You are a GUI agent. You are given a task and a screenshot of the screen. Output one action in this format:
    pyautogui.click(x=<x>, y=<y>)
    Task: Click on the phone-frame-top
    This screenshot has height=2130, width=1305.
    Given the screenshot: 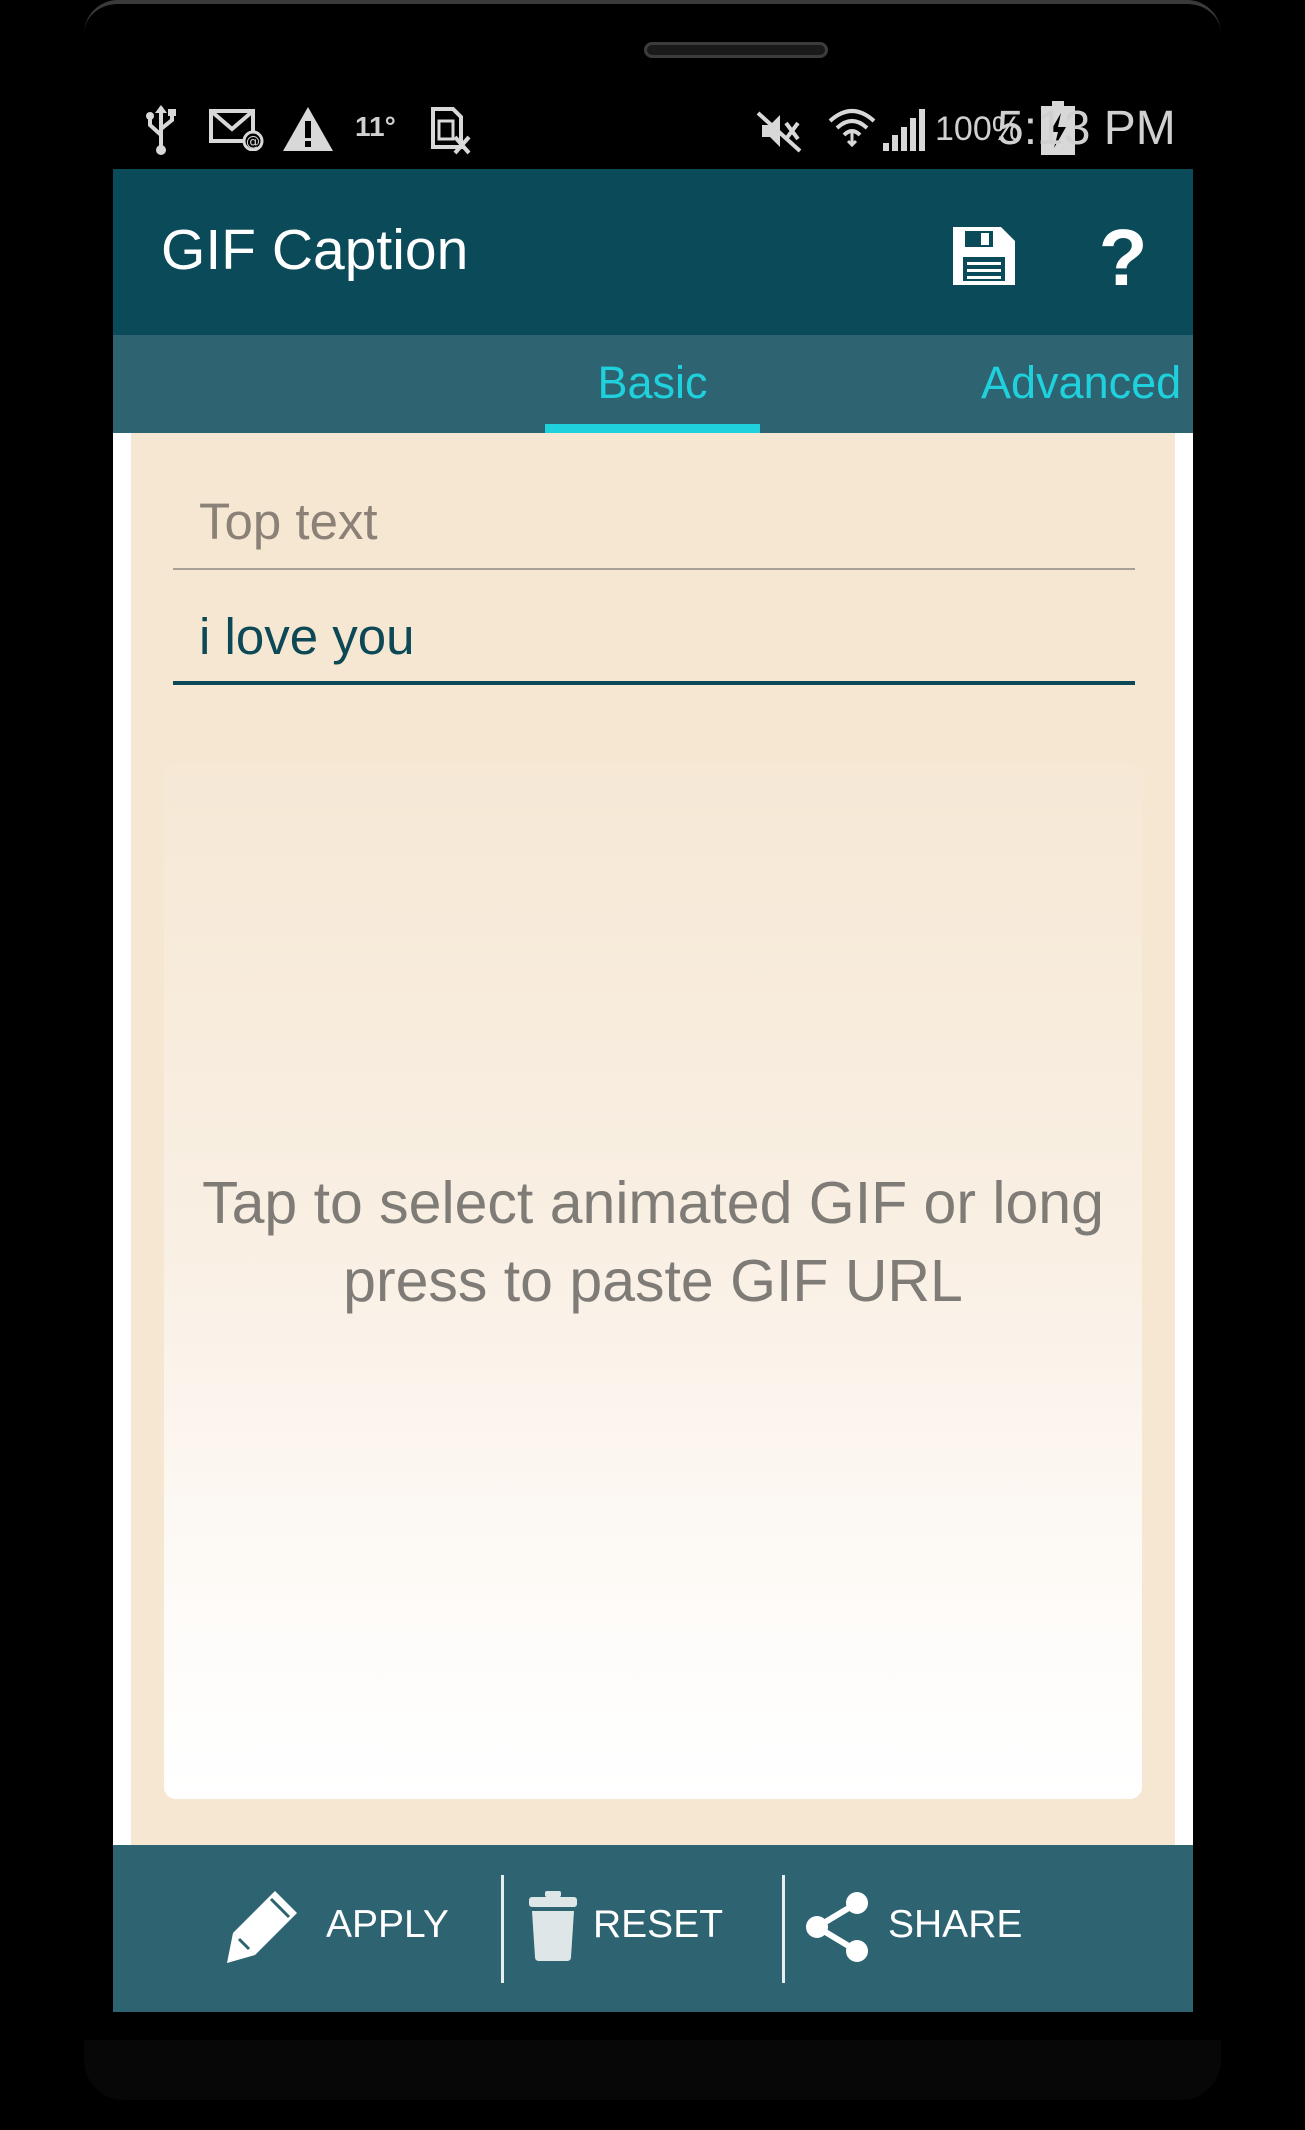 What is the action you would take?
    pyautogui.click(x=652, y=50)
    